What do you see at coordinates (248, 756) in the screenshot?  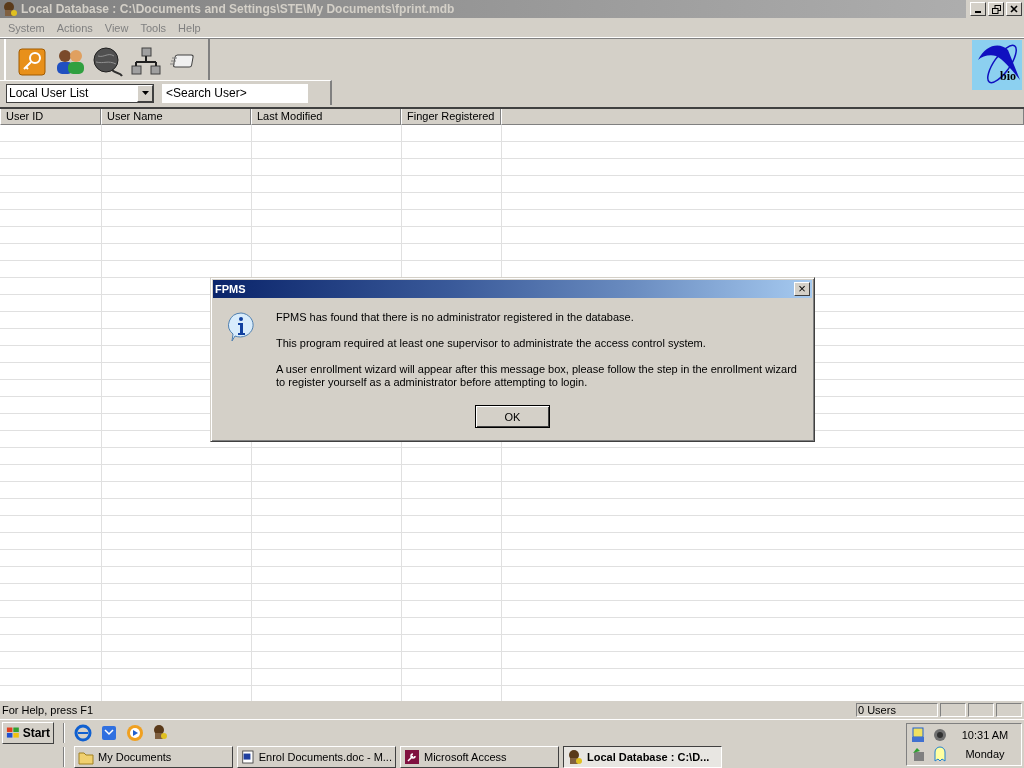 I see `document-icon` at bounding box center [248, 756].